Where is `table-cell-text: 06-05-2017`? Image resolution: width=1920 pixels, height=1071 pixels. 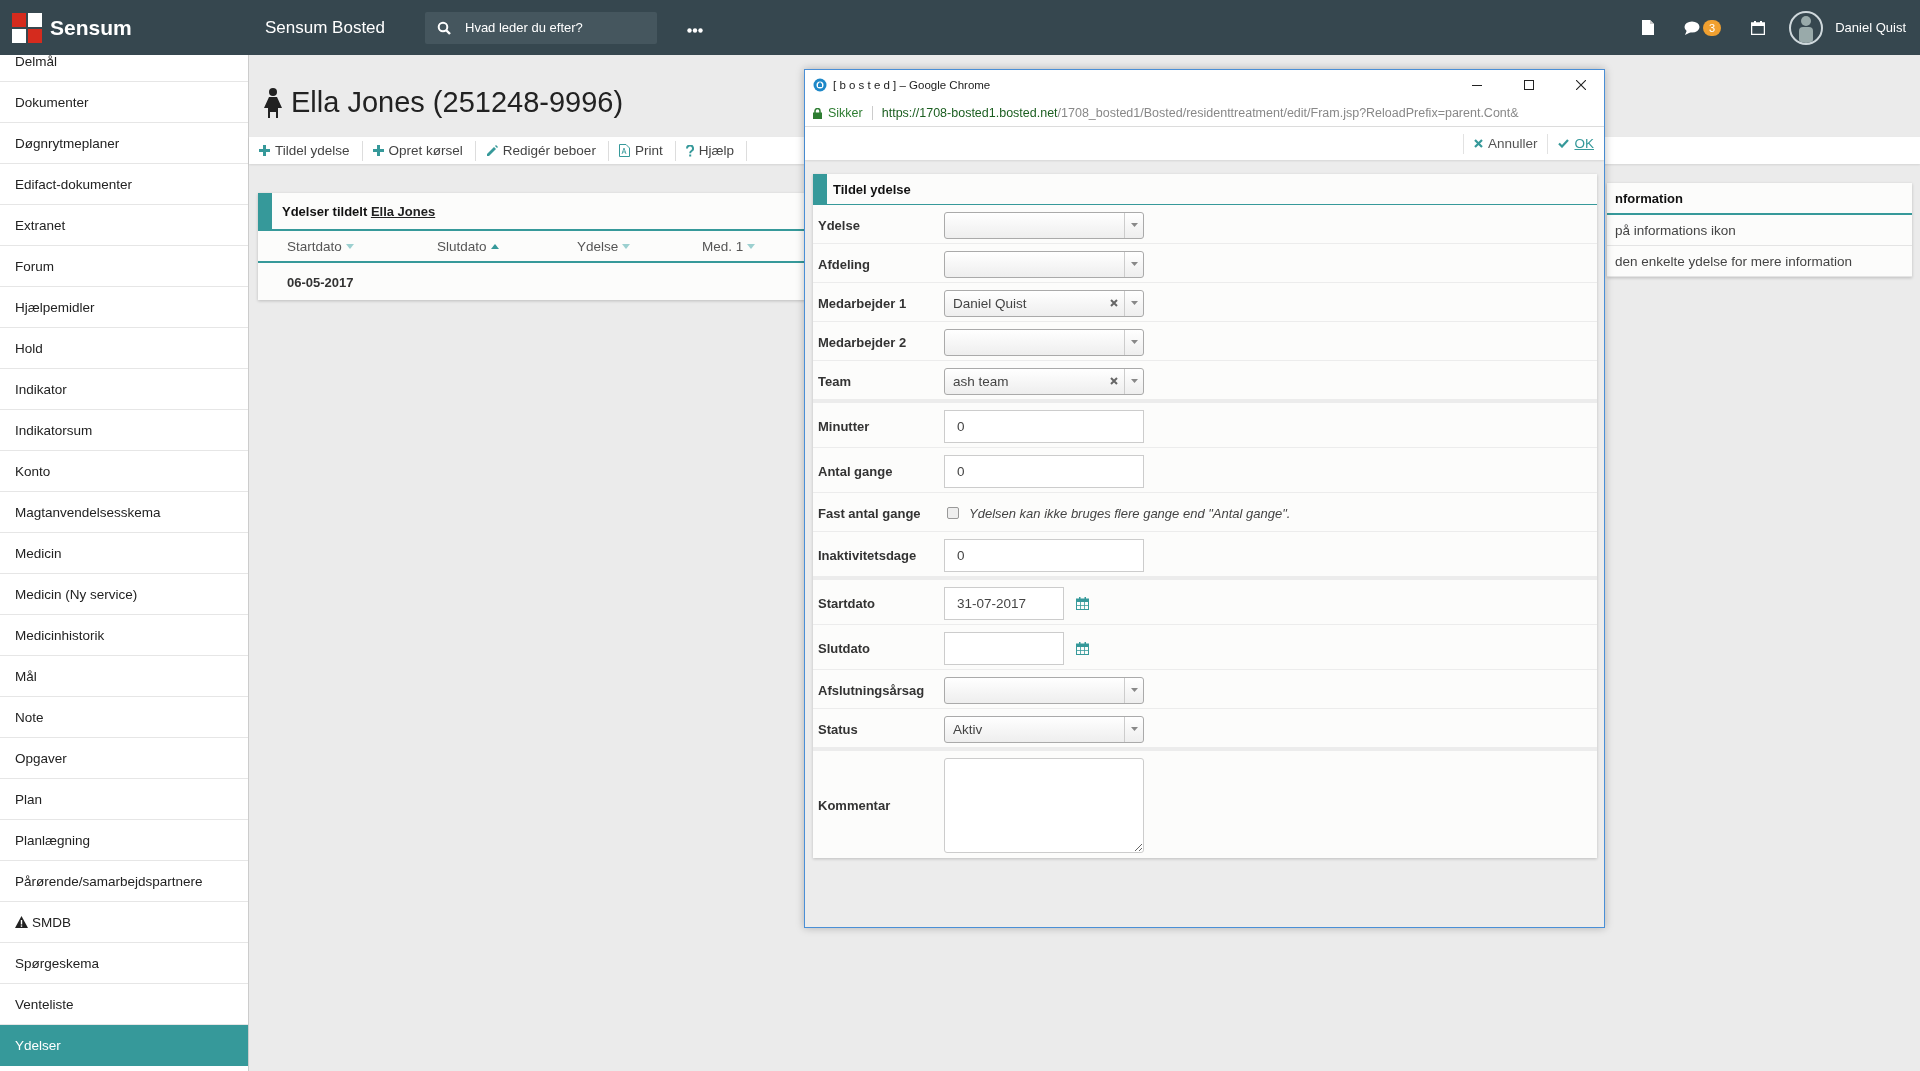 table-cell-text: 06-05-2017 is located at coordinates (320, 283).